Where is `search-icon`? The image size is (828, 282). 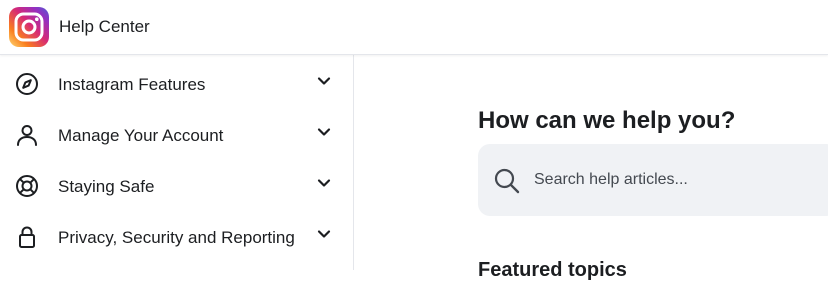 search-icon is located at coordinates (507, 181).